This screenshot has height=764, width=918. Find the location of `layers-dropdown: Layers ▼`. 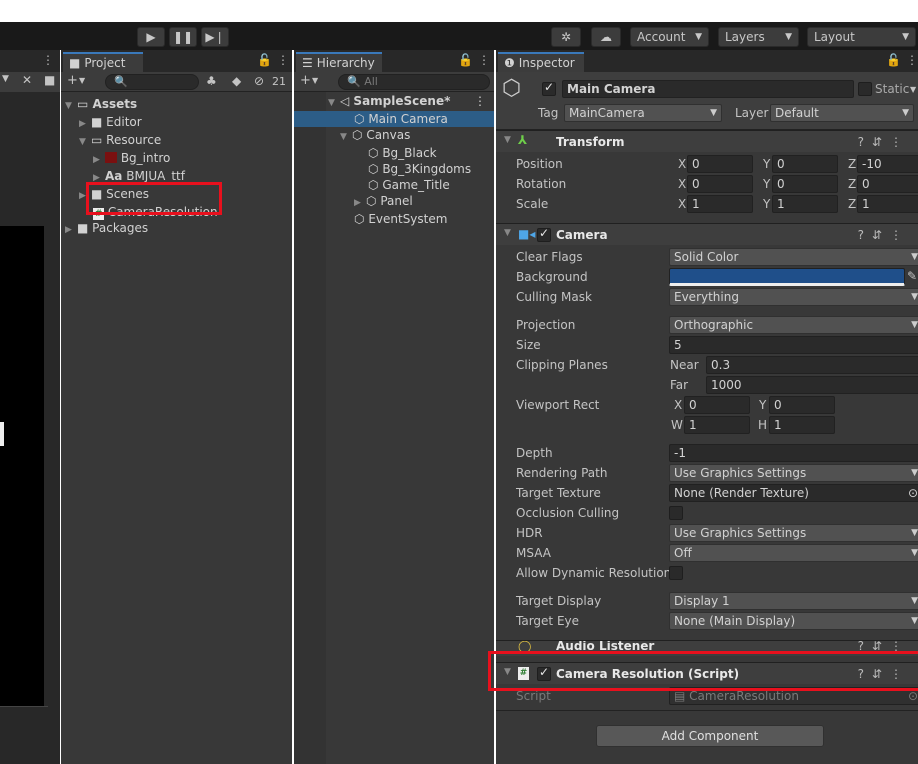

layers-dropdown: Layers ▼ is located at coordinates (758, 37).